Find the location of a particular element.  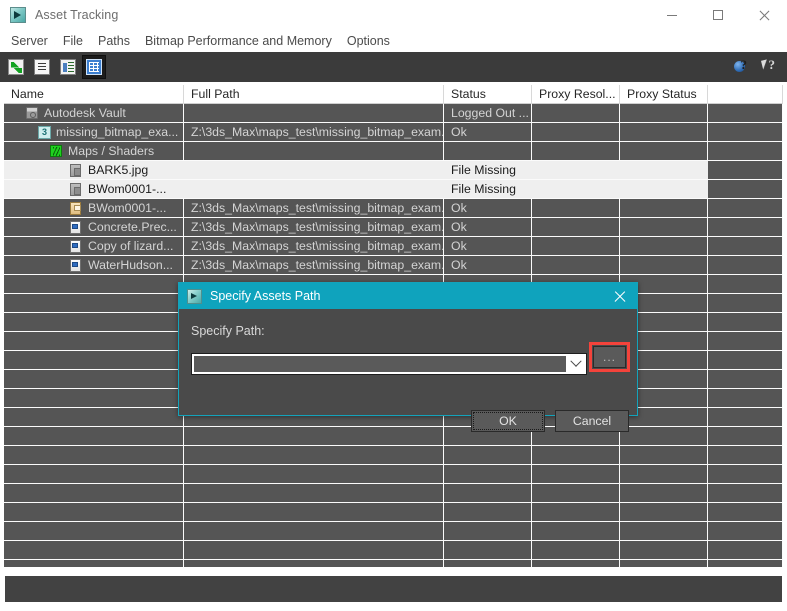

report-view-button is located at coordinates (68, 67).